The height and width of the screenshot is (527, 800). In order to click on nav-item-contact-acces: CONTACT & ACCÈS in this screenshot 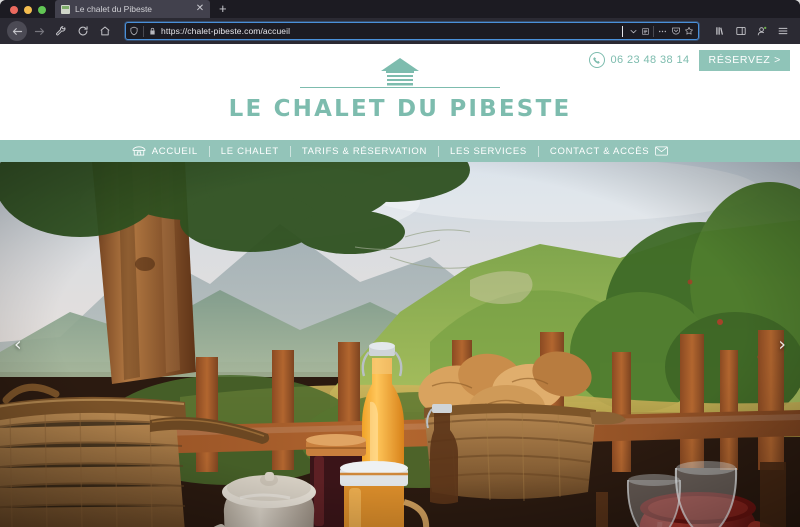, I will do `click(609, 151)`.